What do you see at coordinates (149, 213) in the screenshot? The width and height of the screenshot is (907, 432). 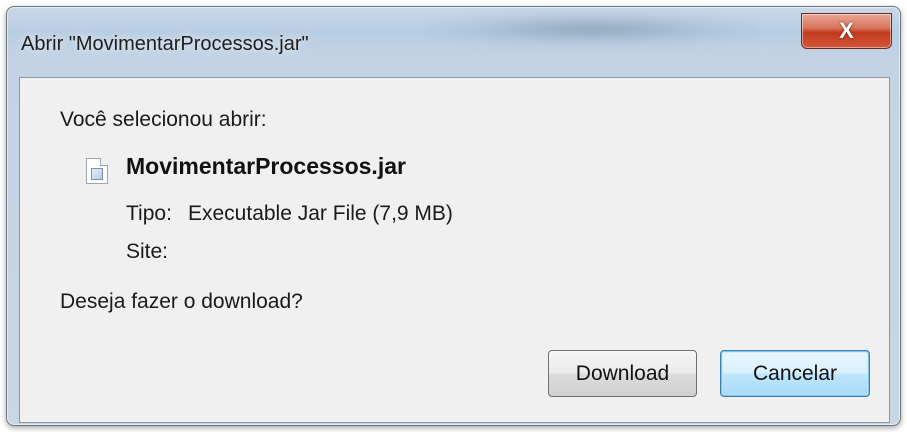 I see `type-label: Tipo:` at bounding box center [149, 213].